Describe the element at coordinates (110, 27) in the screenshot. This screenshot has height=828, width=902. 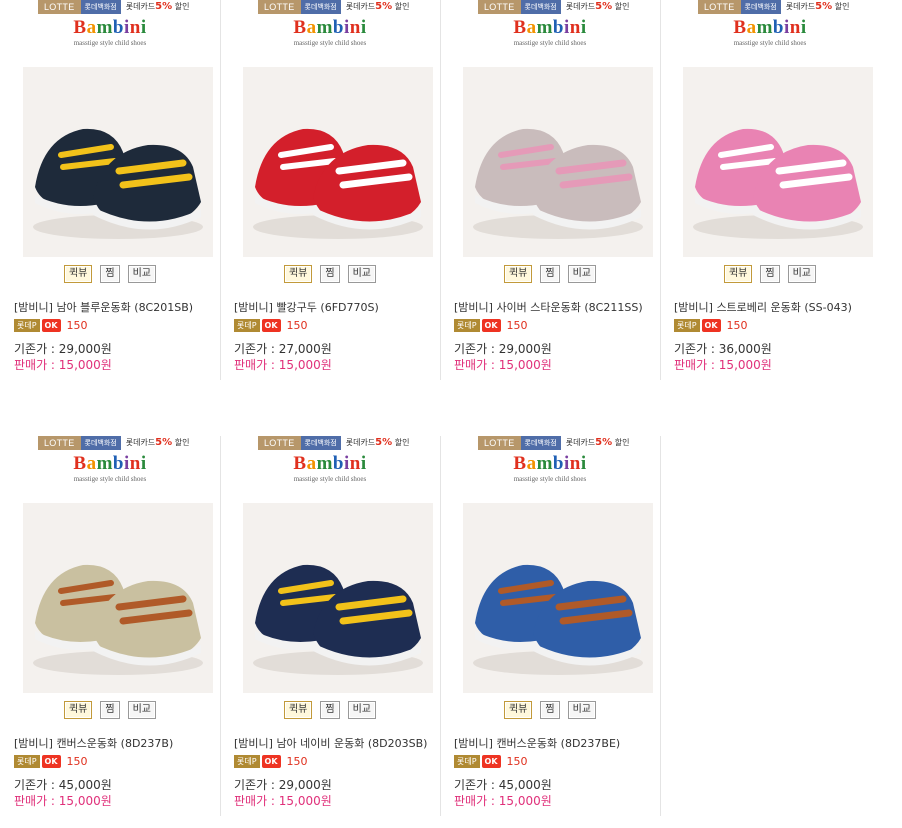
I see `brand-logo-word: Bambini` at that location.